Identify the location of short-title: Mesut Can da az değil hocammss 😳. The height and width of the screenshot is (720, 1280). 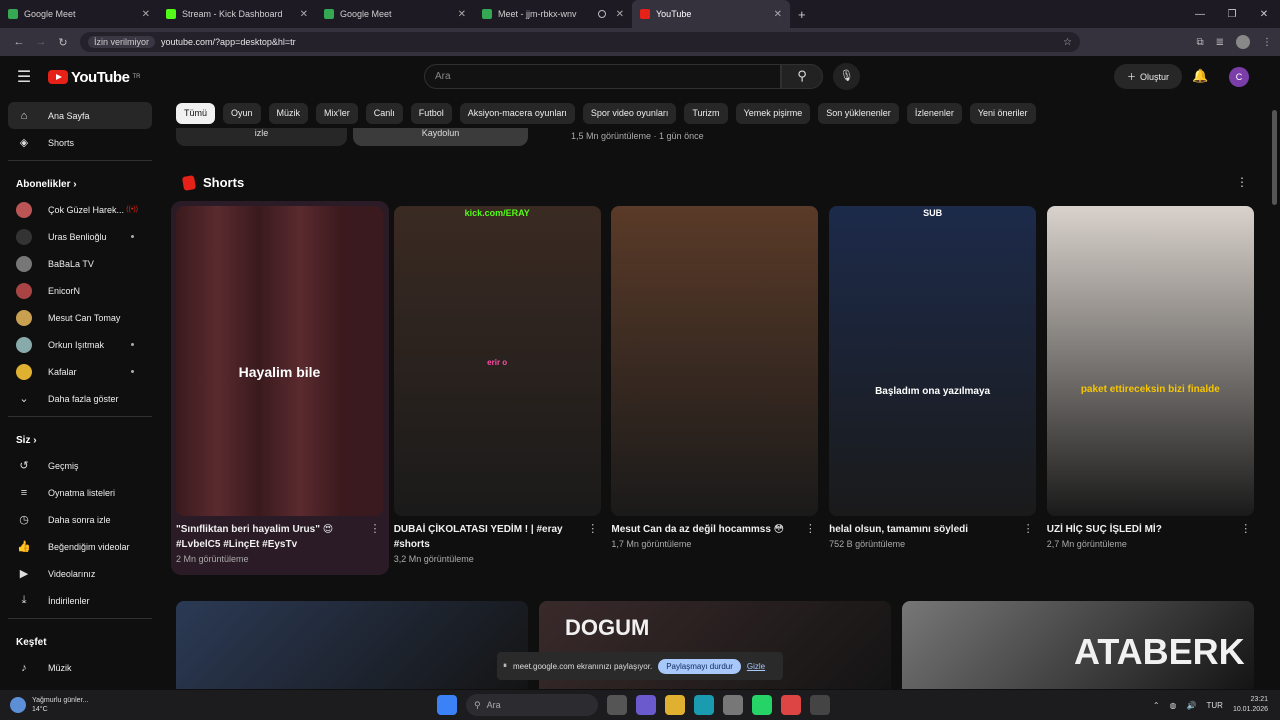
(706, 529).